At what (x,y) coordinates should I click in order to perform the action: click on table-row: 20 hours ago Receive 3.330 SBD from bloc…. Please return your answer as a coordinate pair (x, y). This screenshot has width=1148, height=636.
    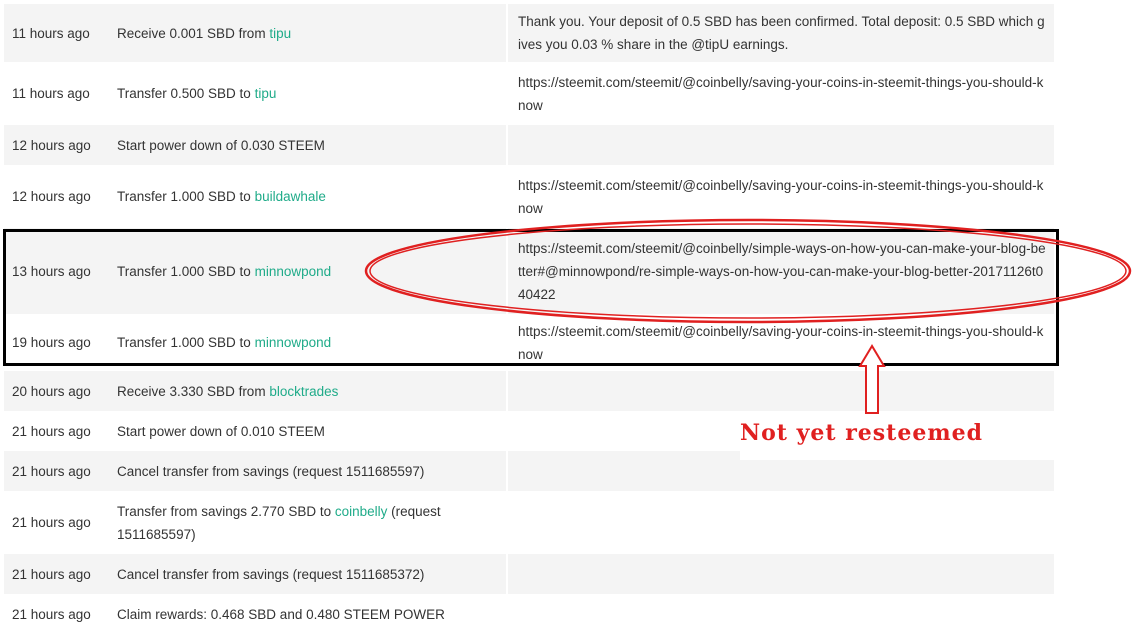
    Looking at the image, I should click on (529, 391).